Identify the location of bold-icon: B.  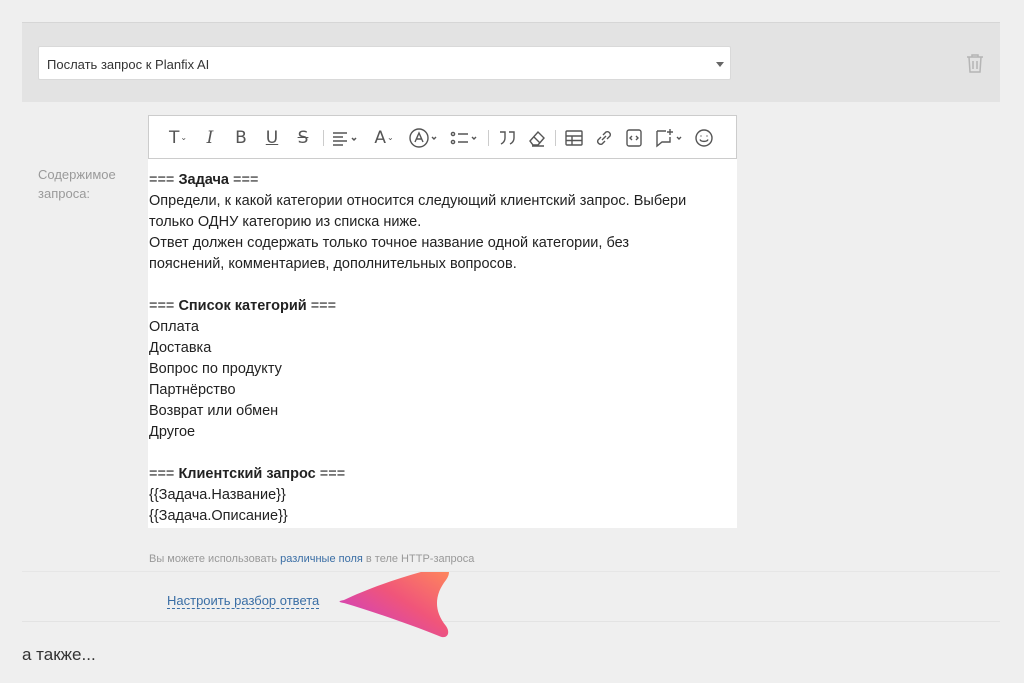
(241, 138).